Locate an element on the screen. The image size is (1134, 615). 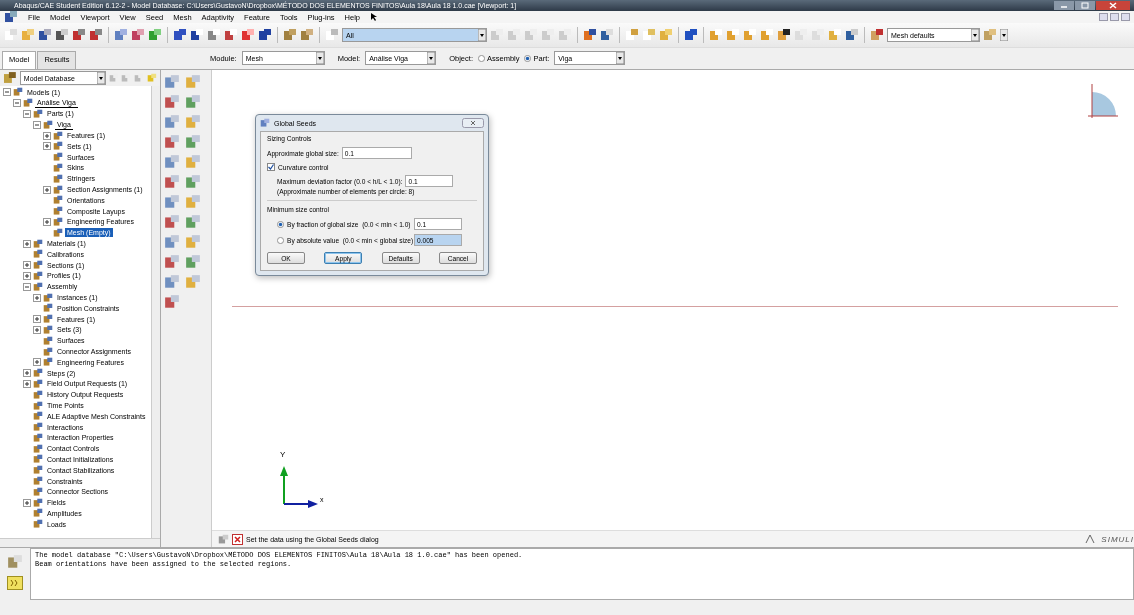
cancel-icon is located at coordinates (237, 539).